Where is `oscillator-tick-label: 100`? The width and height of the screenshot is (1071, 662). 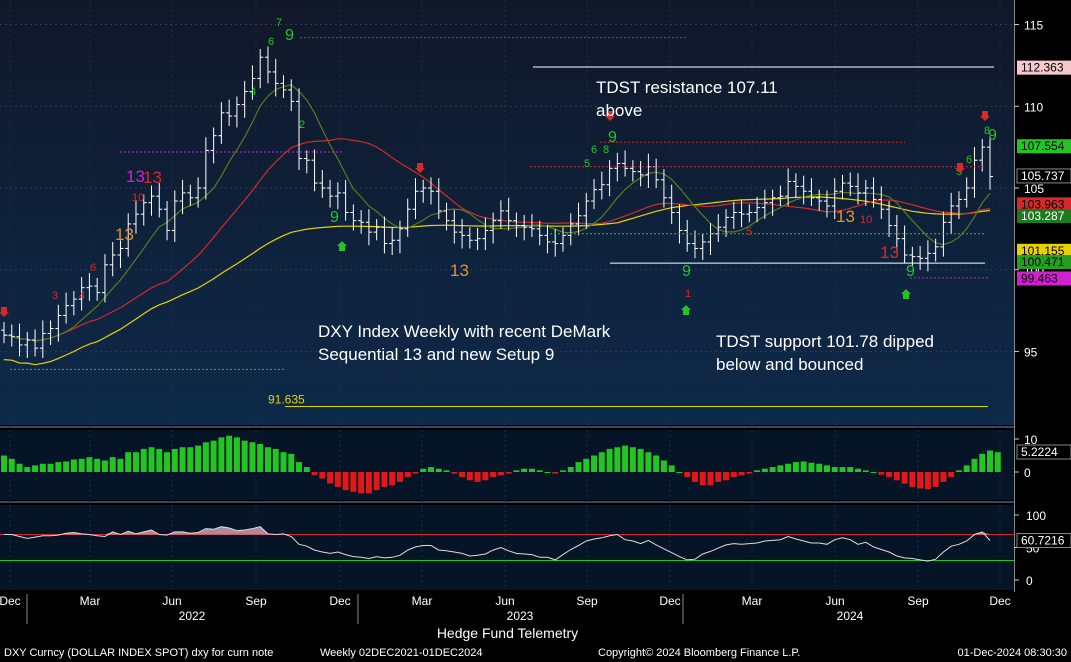
oscillator-tick-label: 100 is located at coordinates (1036, 516).